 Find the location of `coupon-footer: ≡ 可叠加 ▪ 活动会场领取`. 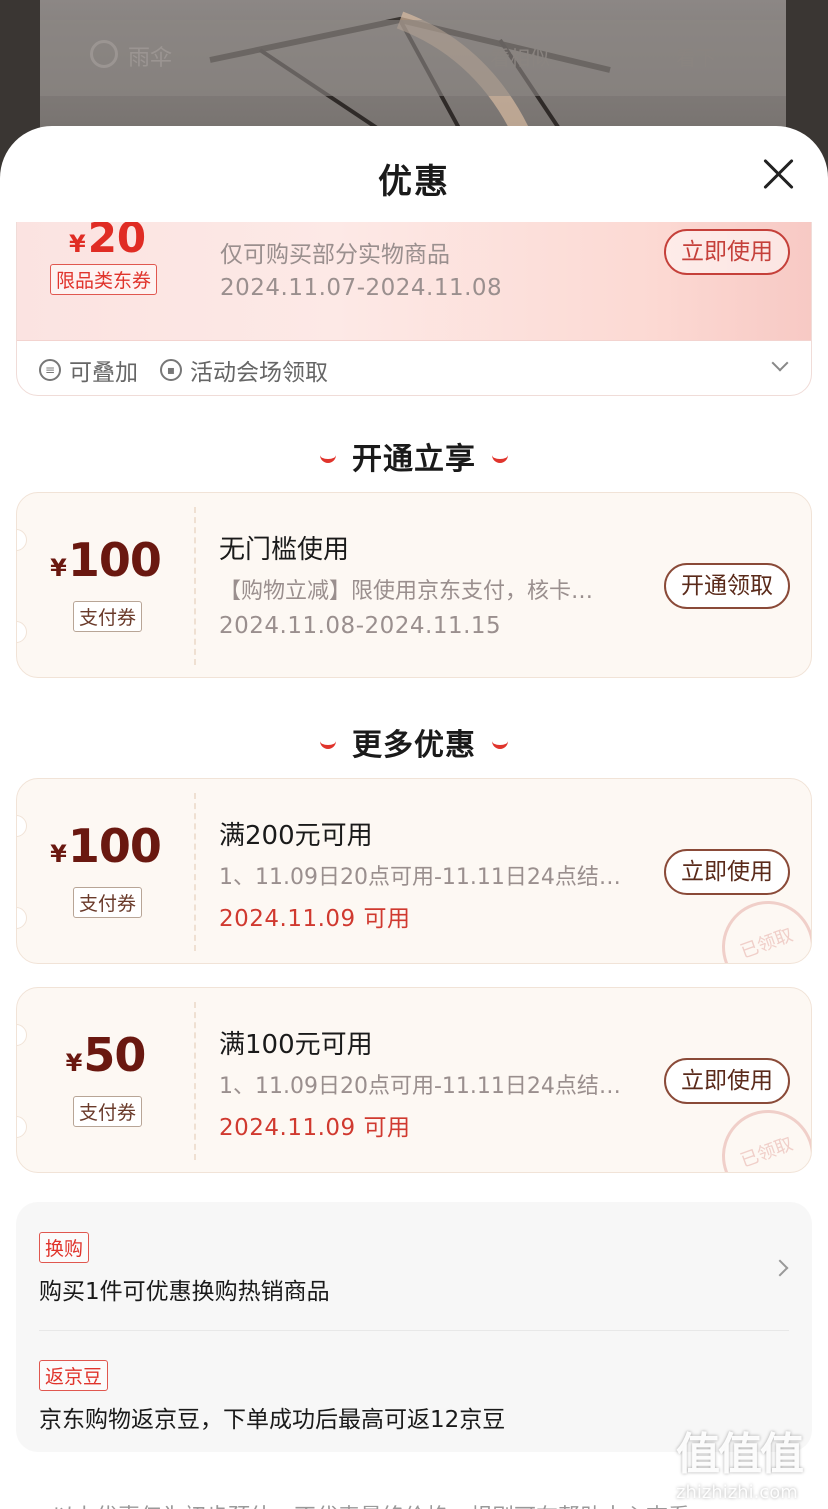

coupon-footer: ≡ 可叠加 ▪ 活动会场领取 is located at coordinates (183, 370).